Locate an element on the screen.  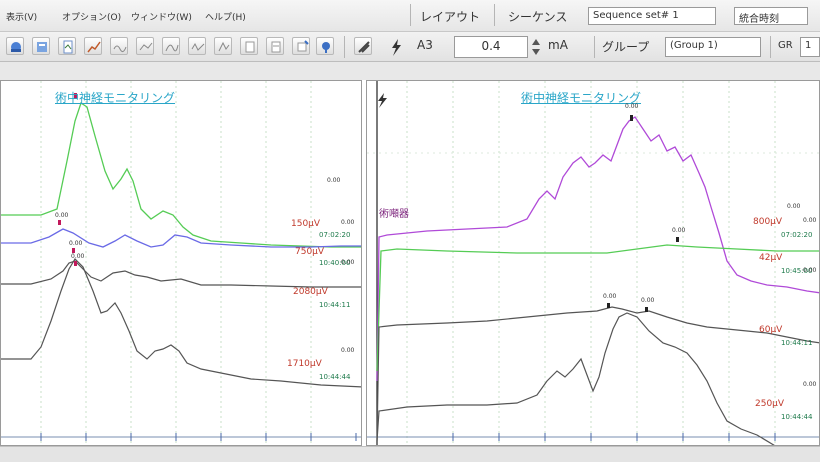
right-trace1-time: 07:02:20 is located at coordinates (797, 235).